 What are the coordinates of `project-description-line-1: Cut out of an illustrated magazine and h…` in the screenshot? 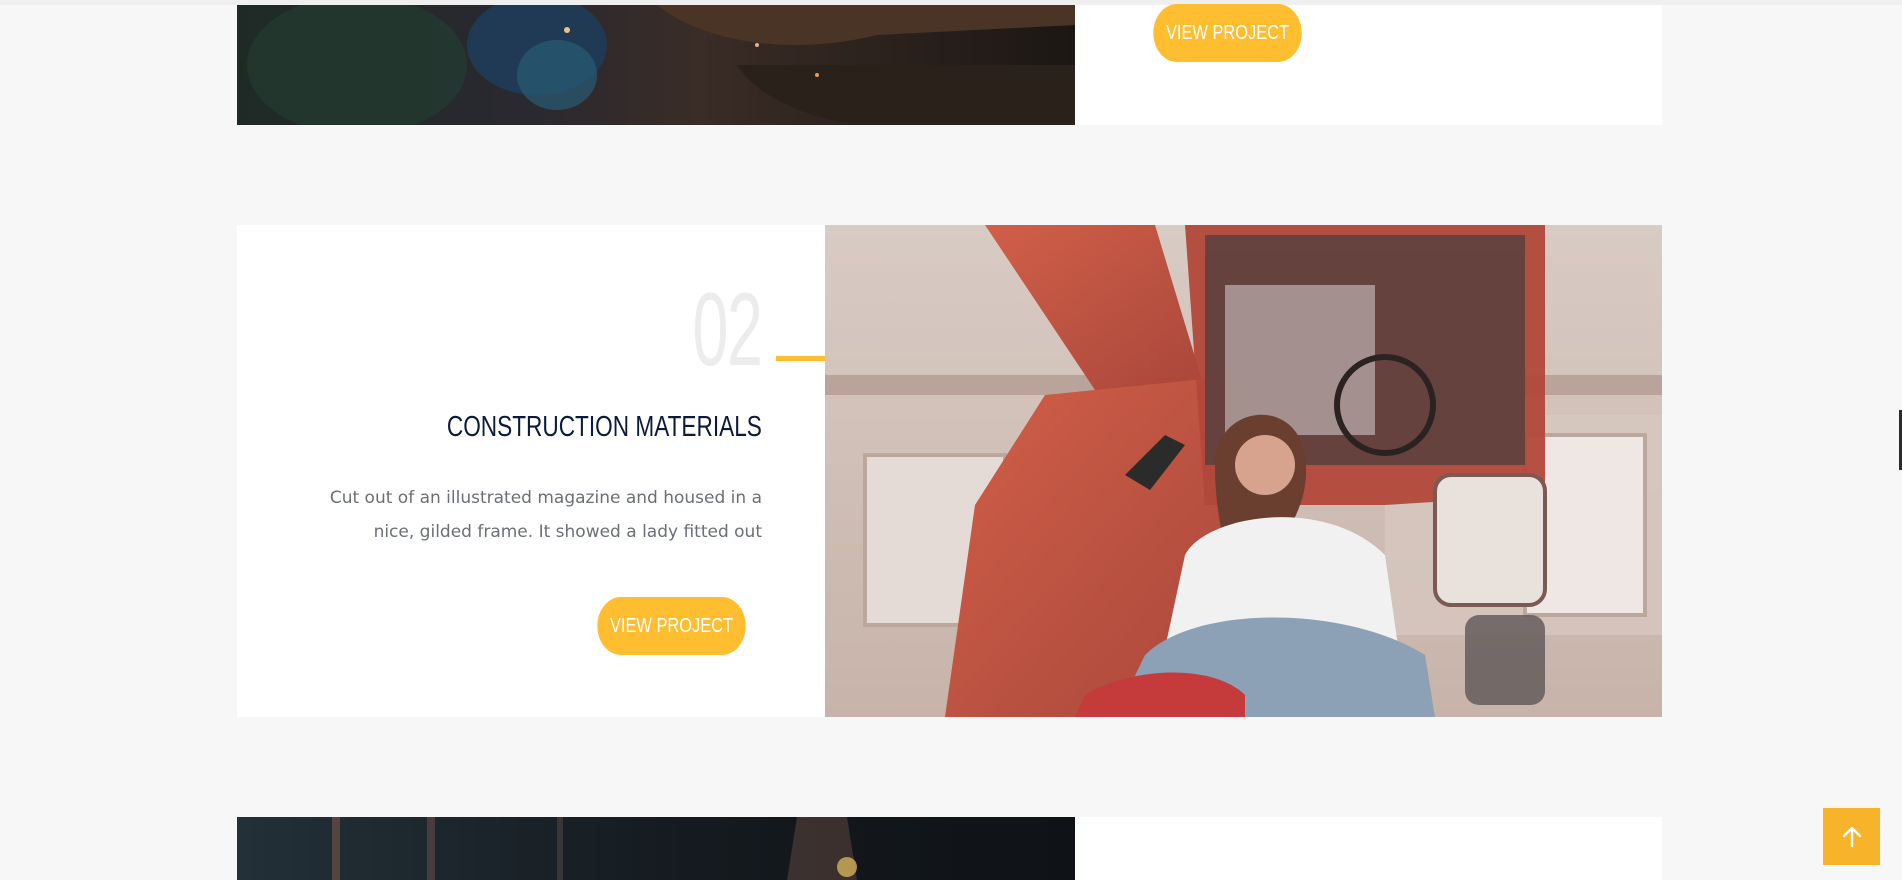 It's located at (545, 498).